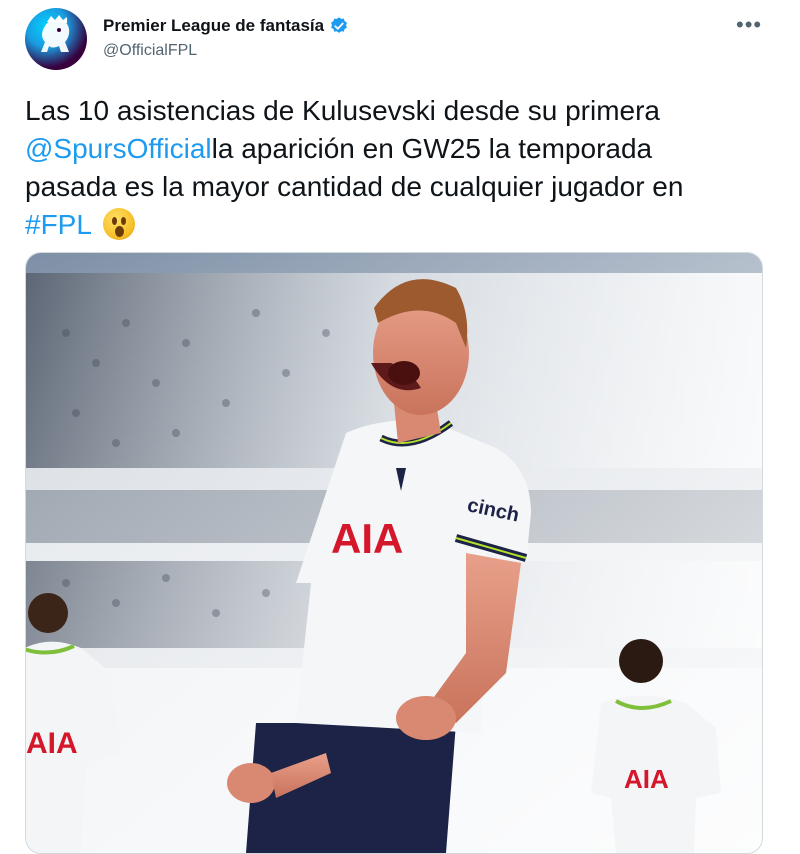 This screenshot has width=800, height=854. I want to click on premier-league-lion-icon, so click(55, 33).